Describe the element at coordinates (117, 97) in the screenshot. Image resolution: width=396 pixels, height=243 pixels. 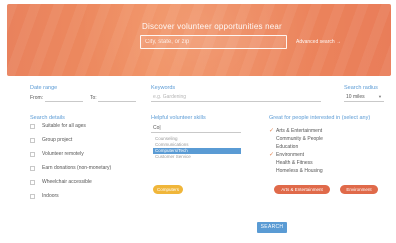
I see `to-date-input` at that location.